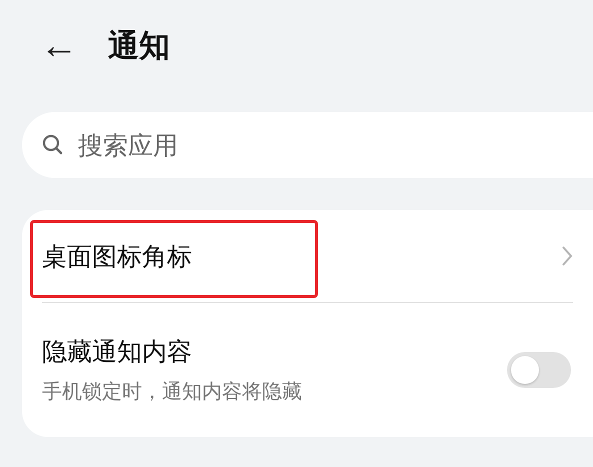  Describe the element at coordinates (59, 46) in the screenshot. I see `back-button: ←` at that location.